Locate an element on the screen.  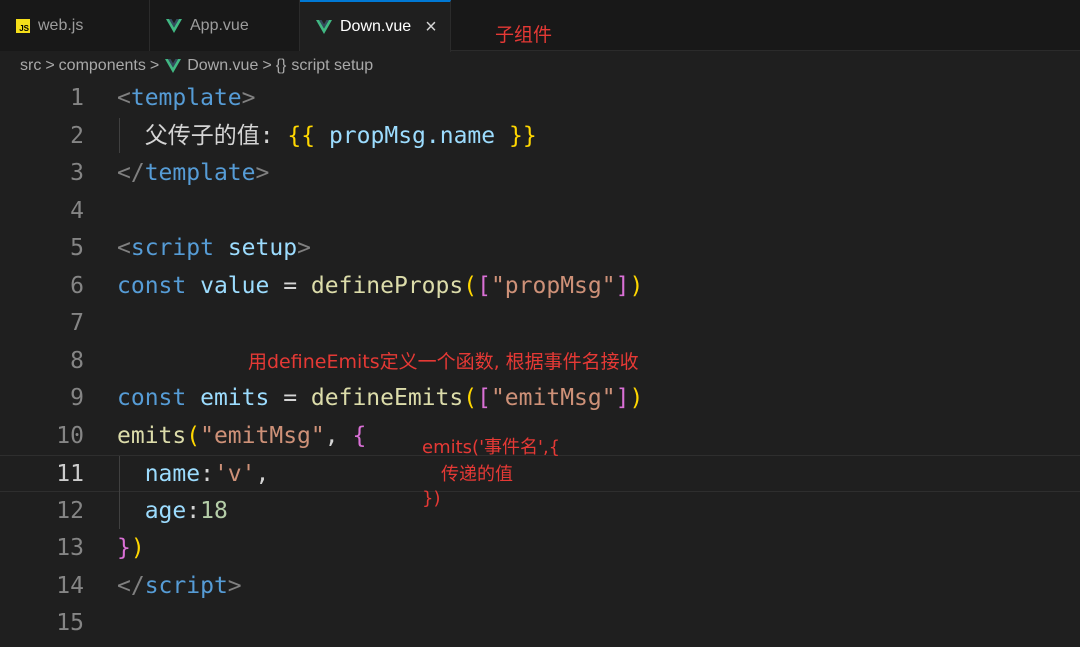
code-line-14: 14 </script> is located at coordinates (540, 586).